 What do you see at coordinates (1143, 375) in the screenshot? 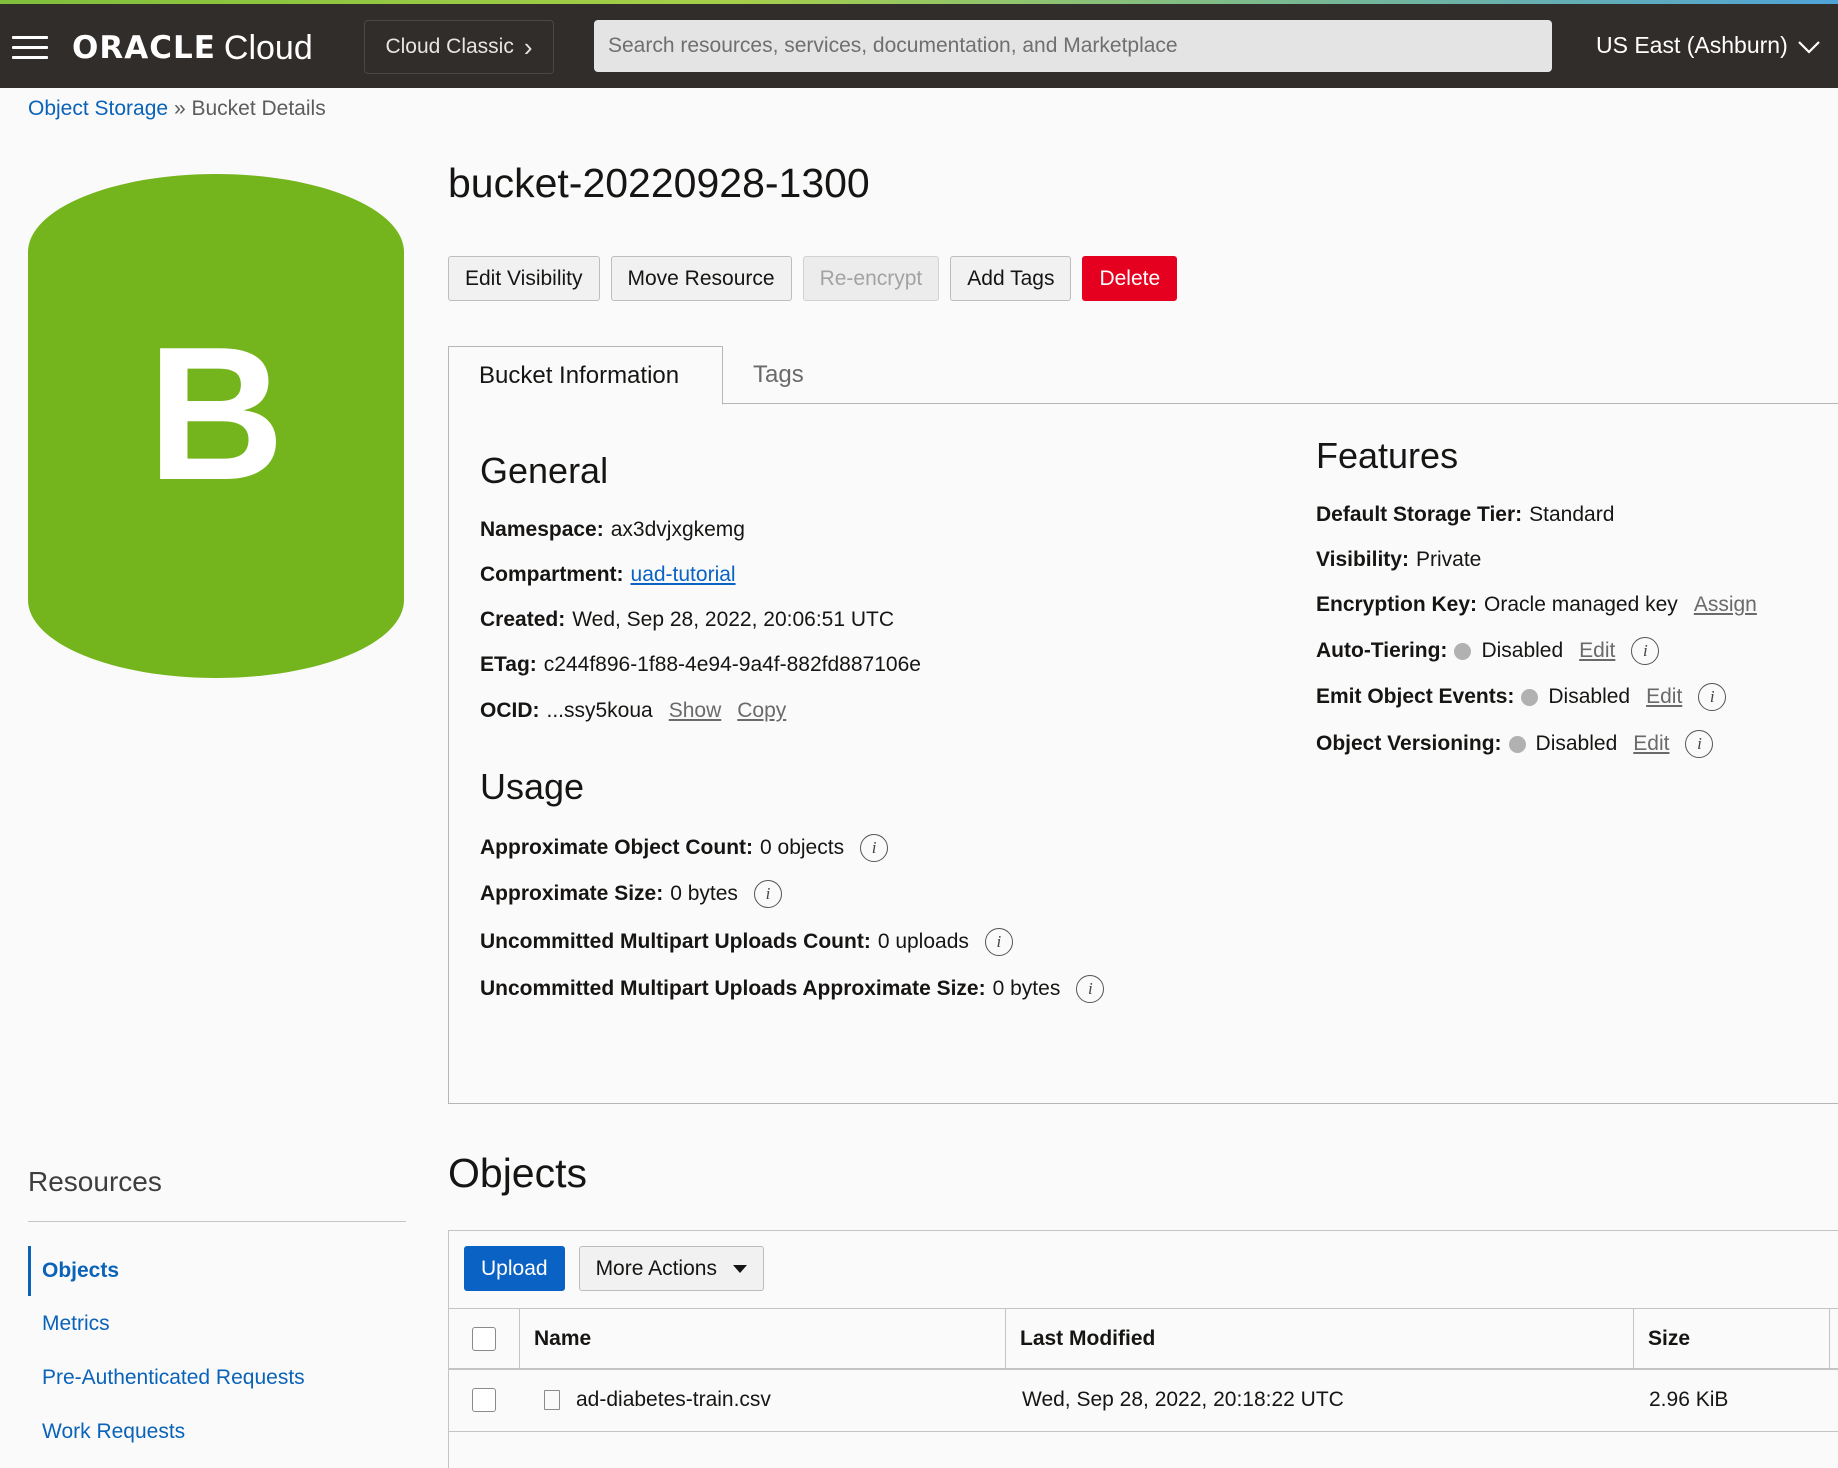
I see `detail-tabs: Bucket Information Tags` at bounding box center [1143, 375].